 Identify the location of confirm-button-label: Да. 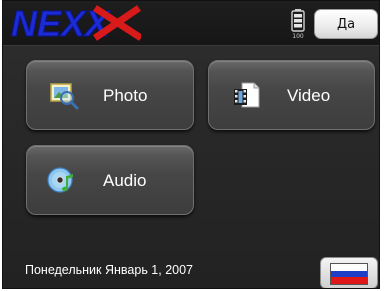
(346, 24).